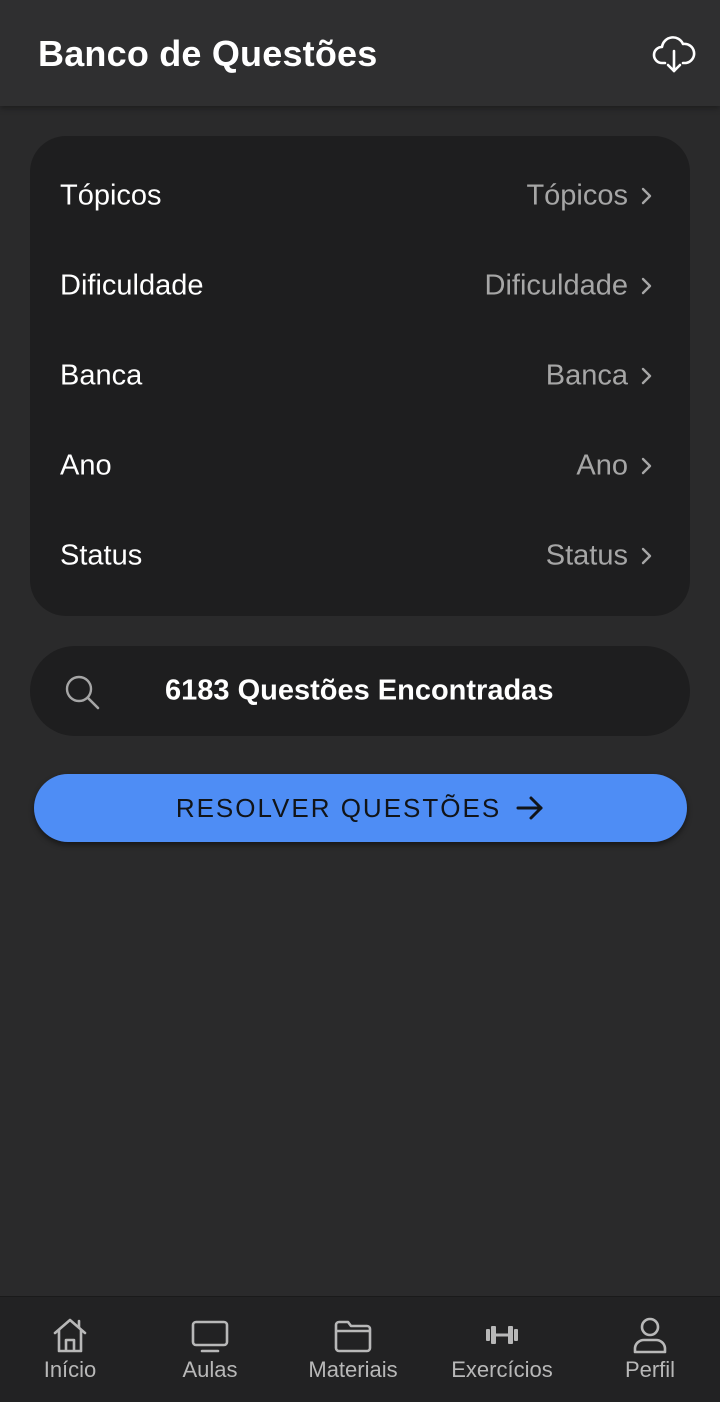 This screenshot has width=720, height=1402. I want to click on filter-label: Dificuldade, so click(132, 285).